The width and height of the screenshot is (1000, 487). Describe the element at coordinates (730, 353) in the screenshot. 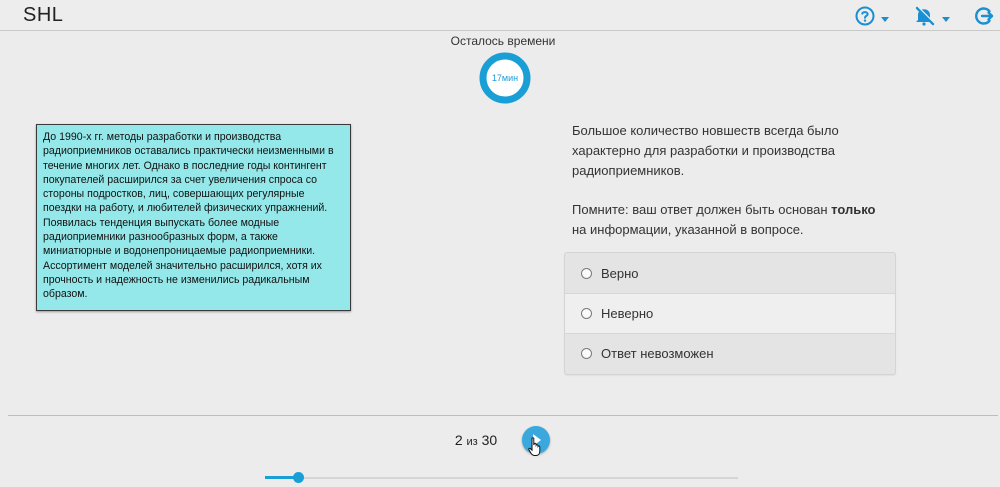

I see `answer-option-cannot-say: Ответ невозможен` at that location.